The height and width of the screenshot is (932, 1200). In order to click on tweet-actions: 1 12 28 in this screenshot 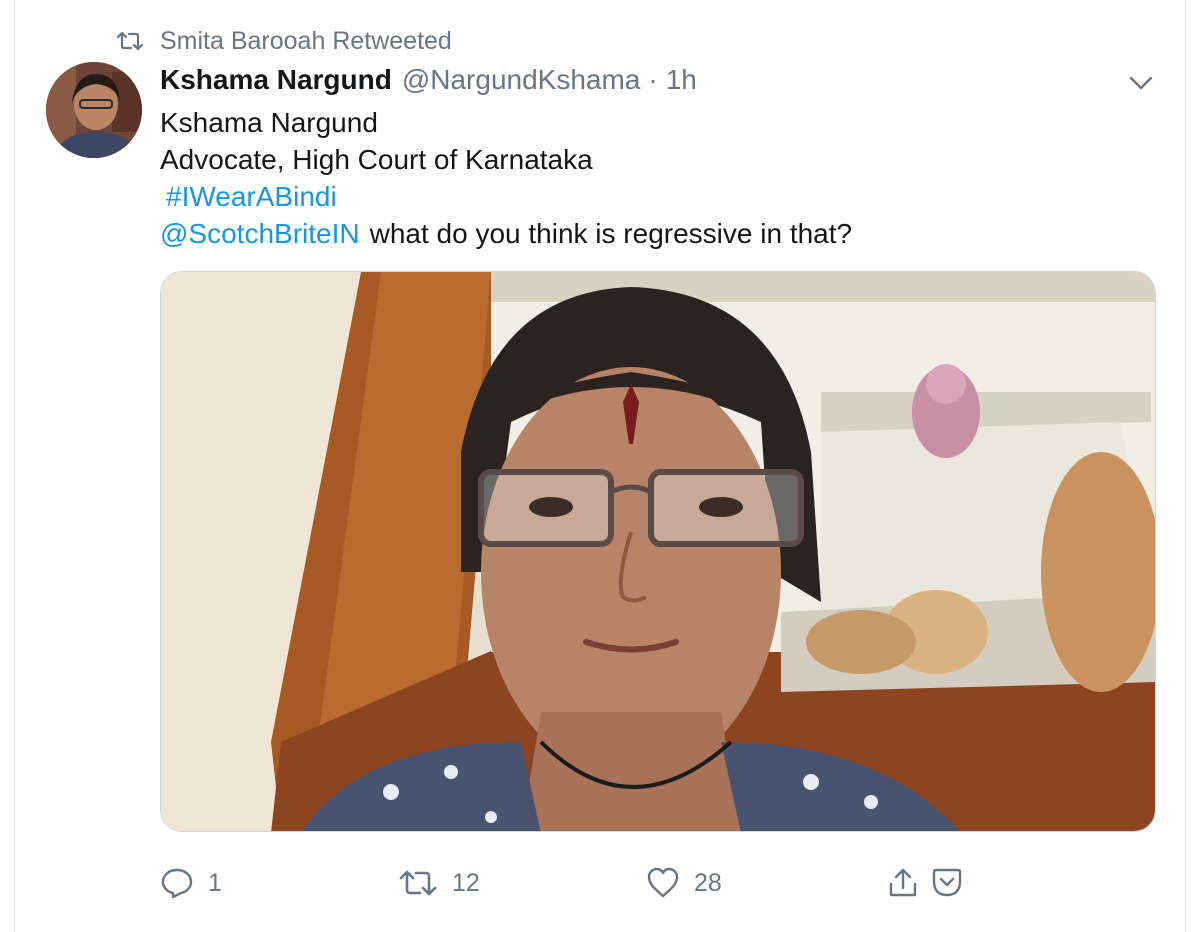, I will do `click(600, 886)`.